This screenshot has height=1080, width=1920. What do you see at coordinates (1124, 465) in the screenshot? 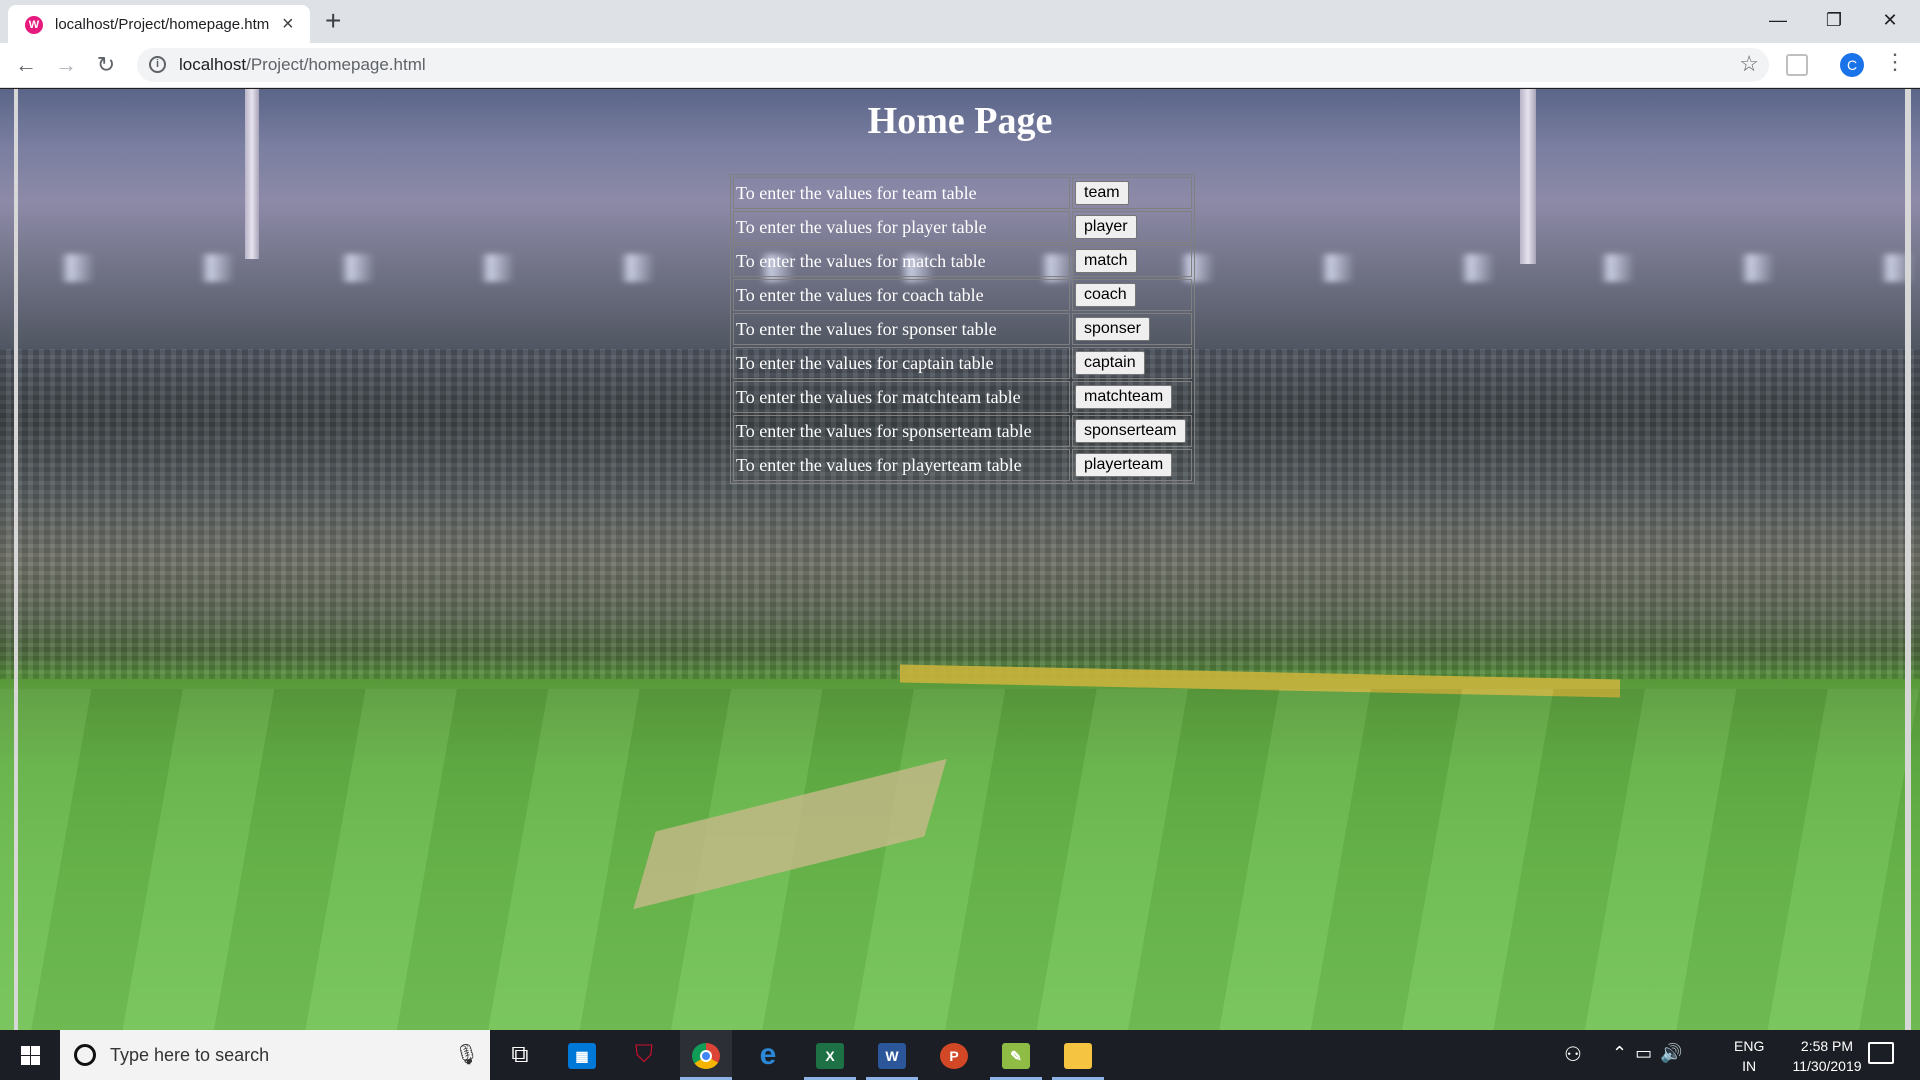
I see `playerteam-button: playerteam` at bounding box center [1124, 465].